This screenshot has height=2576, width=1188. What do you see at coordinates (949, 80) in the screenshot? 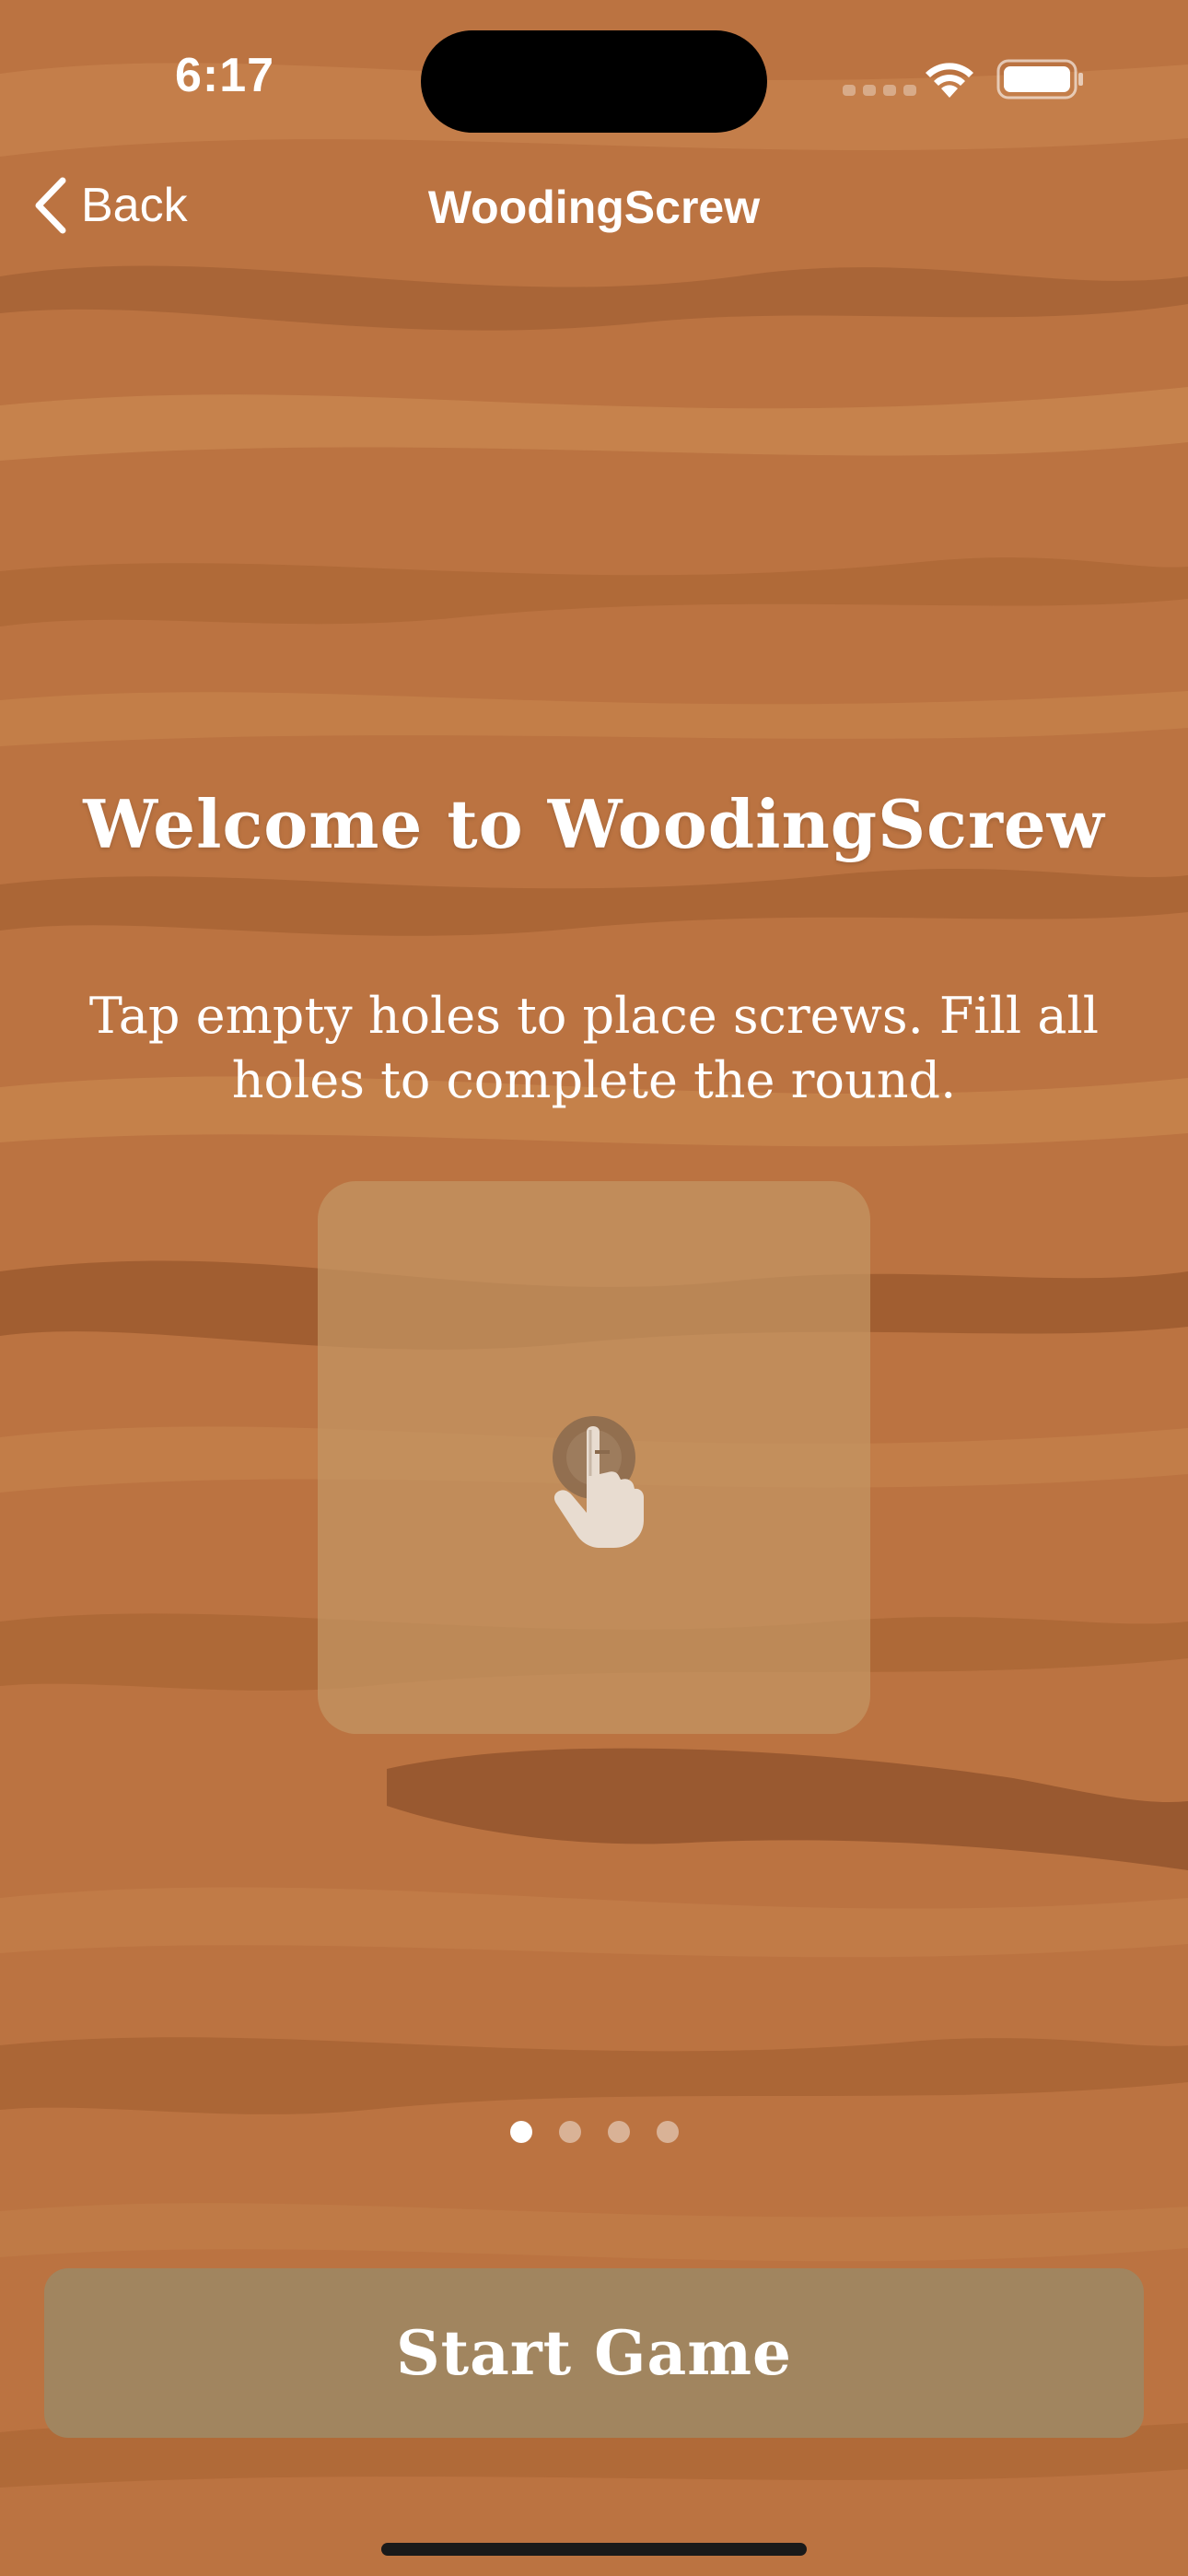
I see `wifi-icon` at bounding box center [949, 80].